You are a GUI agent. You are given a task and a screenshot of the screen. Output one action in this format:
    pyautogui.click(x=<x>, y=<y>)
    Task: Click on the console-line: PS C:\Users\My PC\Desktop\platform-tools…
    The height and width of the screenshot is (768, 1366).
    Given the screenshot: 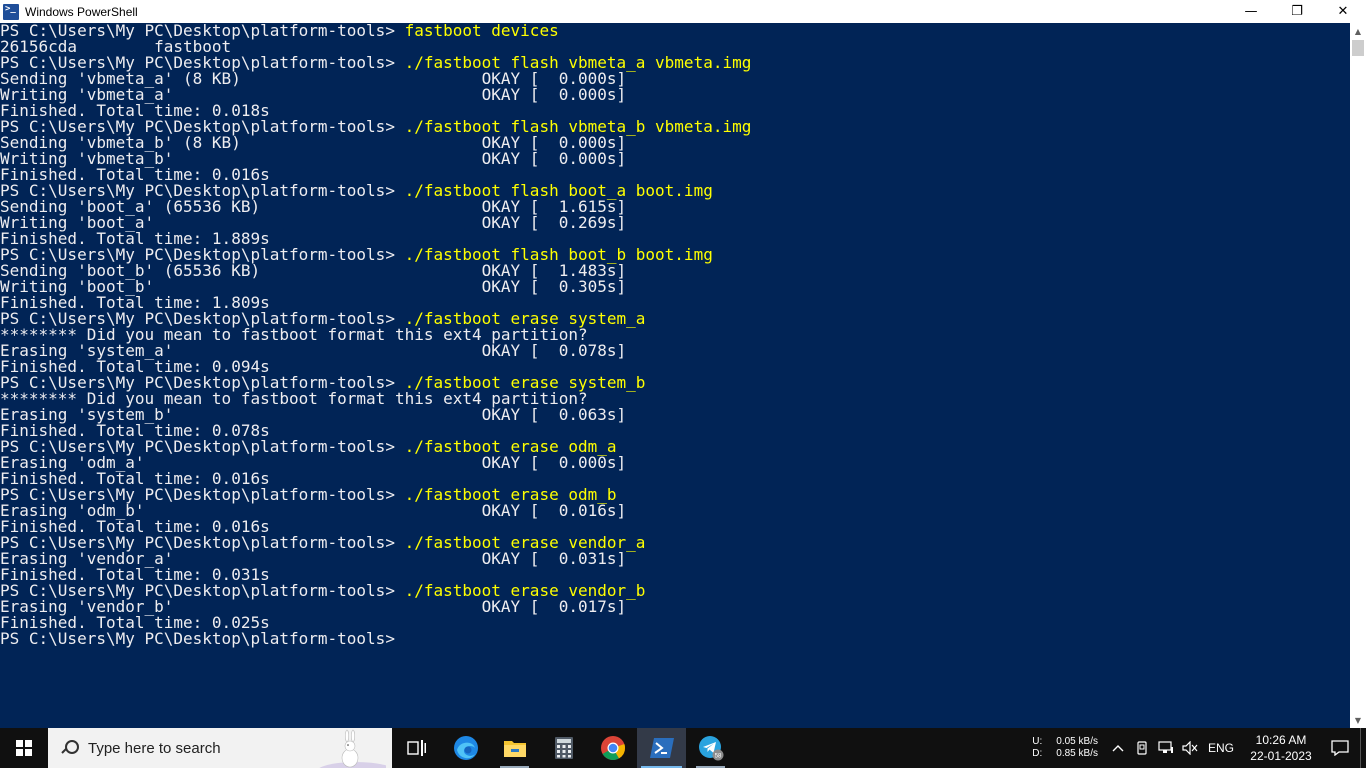 What is the action you would take?
    pyautogui.click(x=675, y=639)
    